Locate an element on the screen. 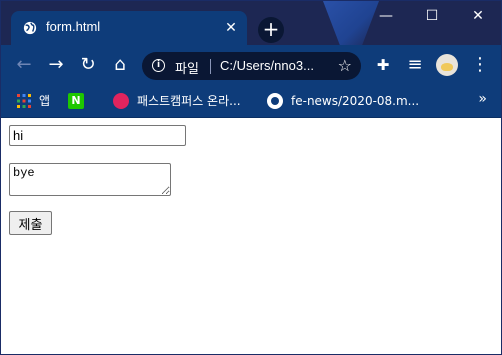 Image resolution: width=502 pixels, height=355 pixels. new-tab-button: + is located at coordinates (271, 30).